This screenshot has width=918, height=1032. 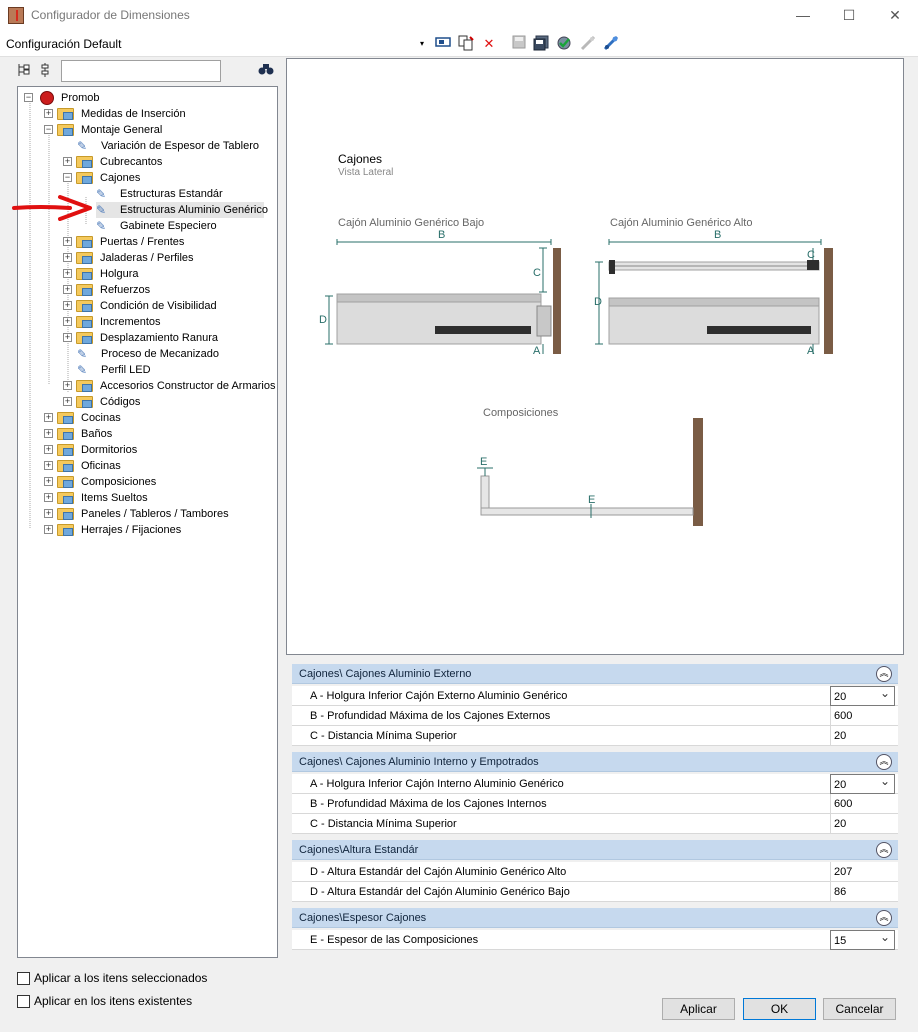 What do you see at coordinates (133, 114) in the screenshot?
I see `tree-node-label: Medidas de Inserción` at bounding box center [133, 114].